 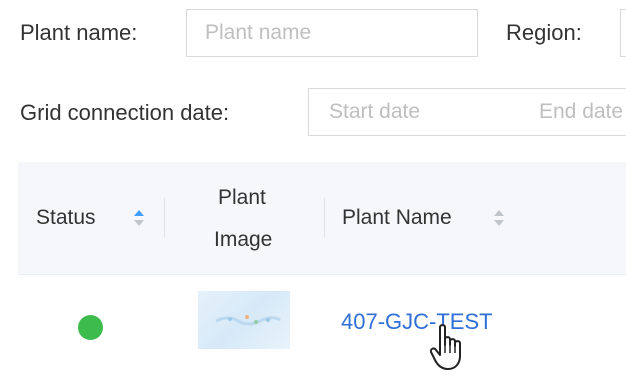 I want to click on status-sort-caret-icon, so click(x=139, y=218).